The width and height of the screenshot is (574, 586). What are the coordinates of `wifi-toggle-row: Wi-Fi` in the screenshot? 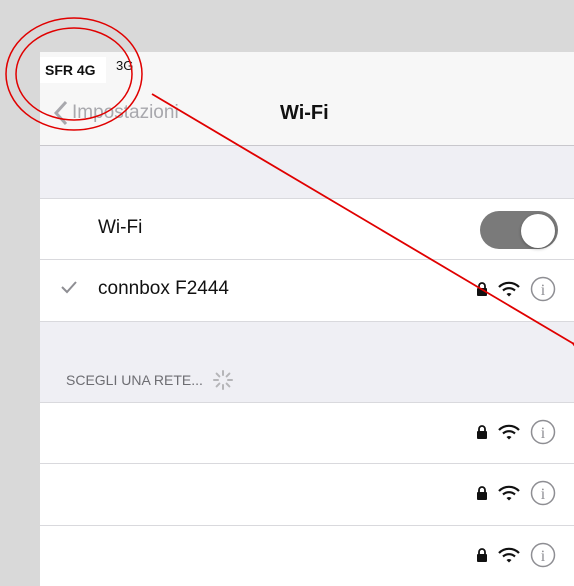 It's located at (307, 229).